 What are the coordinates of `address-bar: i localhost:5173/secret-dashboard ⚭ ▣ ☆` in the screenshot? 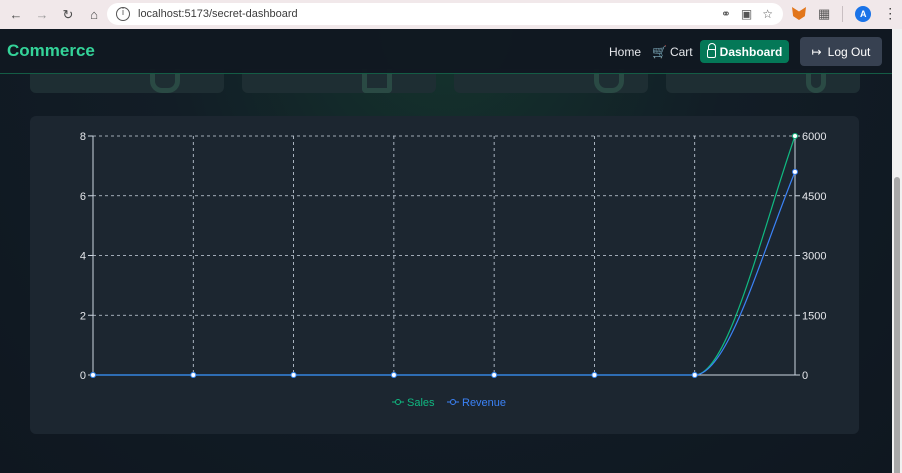 It's located at (445, 14).